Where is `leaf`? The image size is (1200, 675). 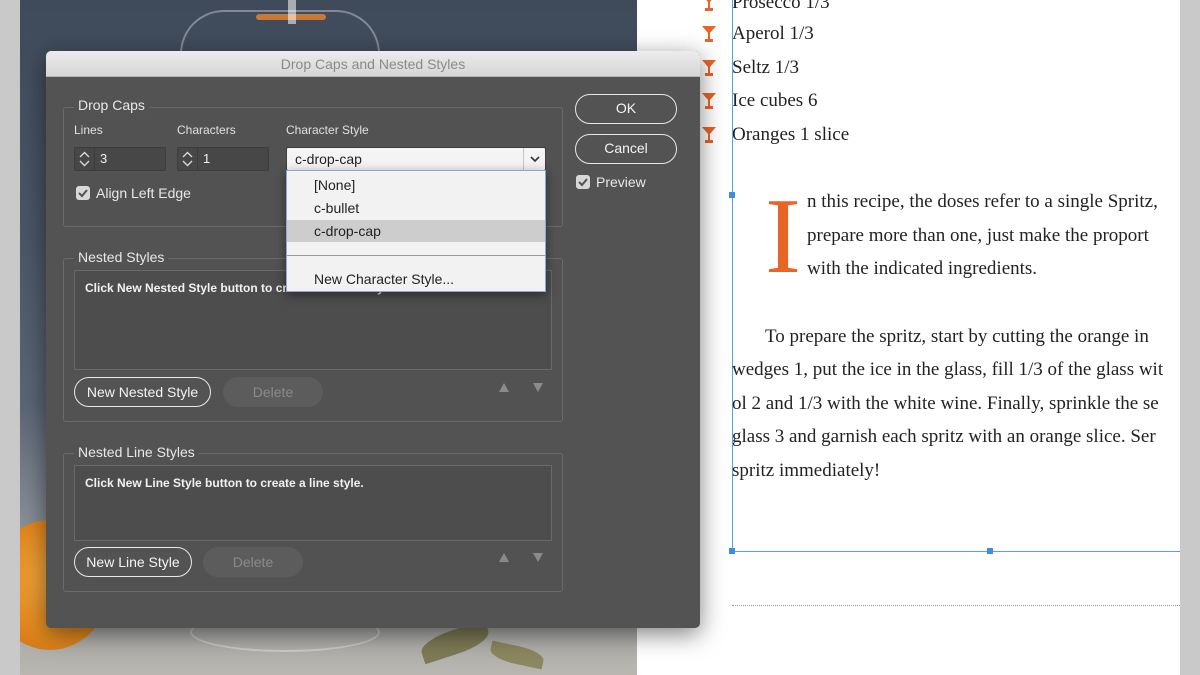
leaf is located at coordinates (517, 655).